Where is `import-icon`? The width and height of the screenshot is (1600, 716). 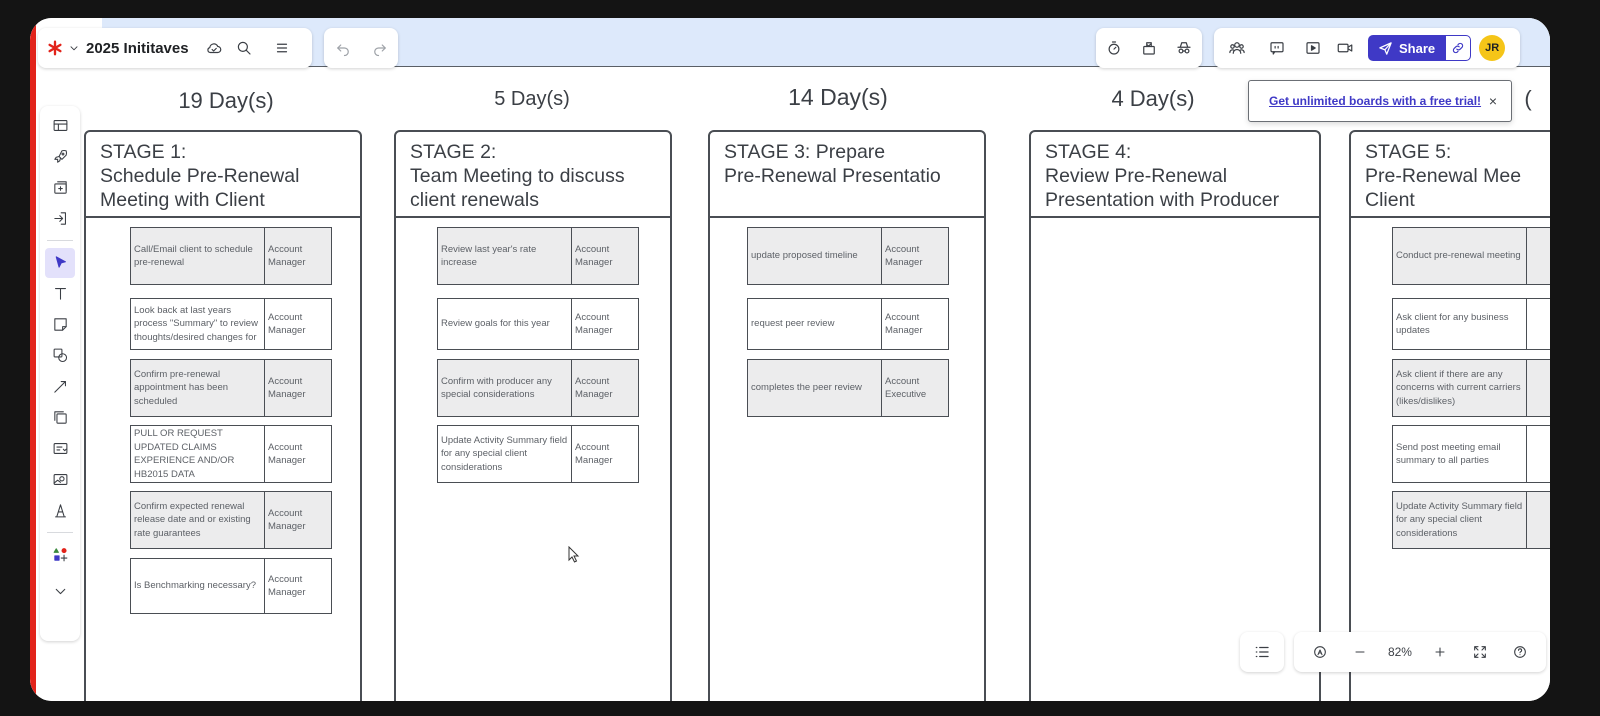 import-icon is located at coordinates (60, 219).